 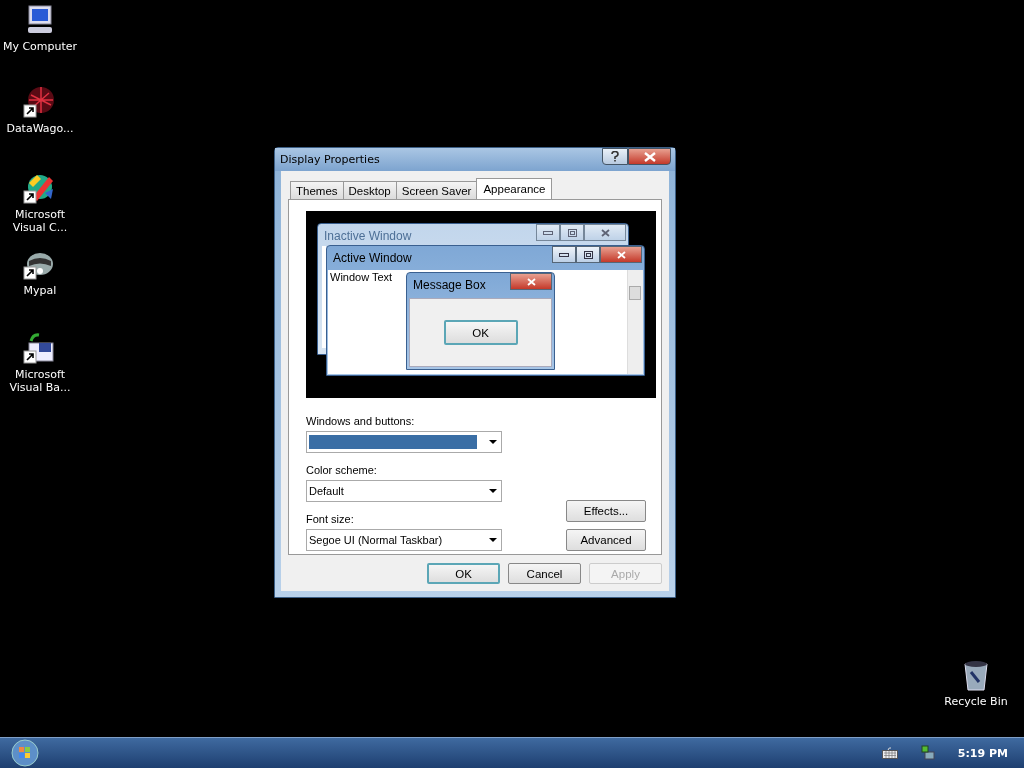 I want to click on network-icon, so click(x=927, y=753).